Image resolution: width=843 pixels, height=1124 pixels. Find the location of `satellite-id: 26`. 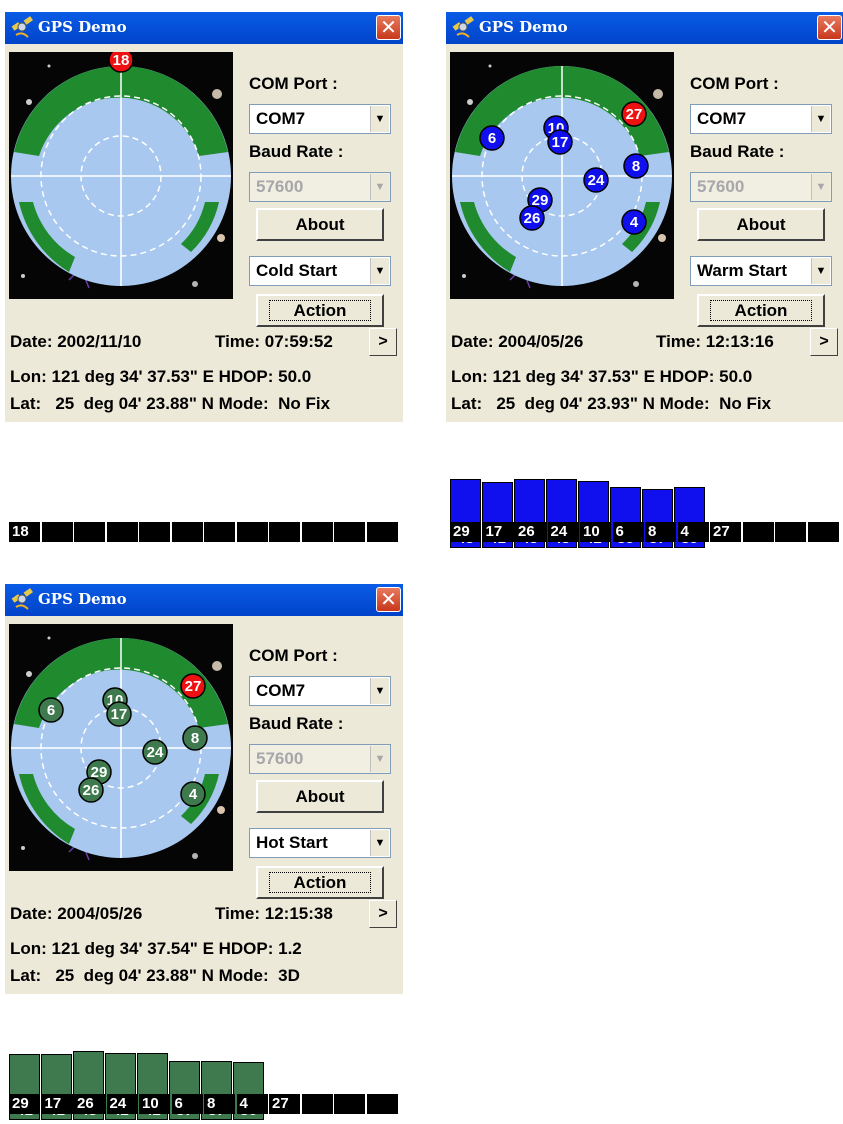

satellite-id: 26 is located at coordinates (532, 218).